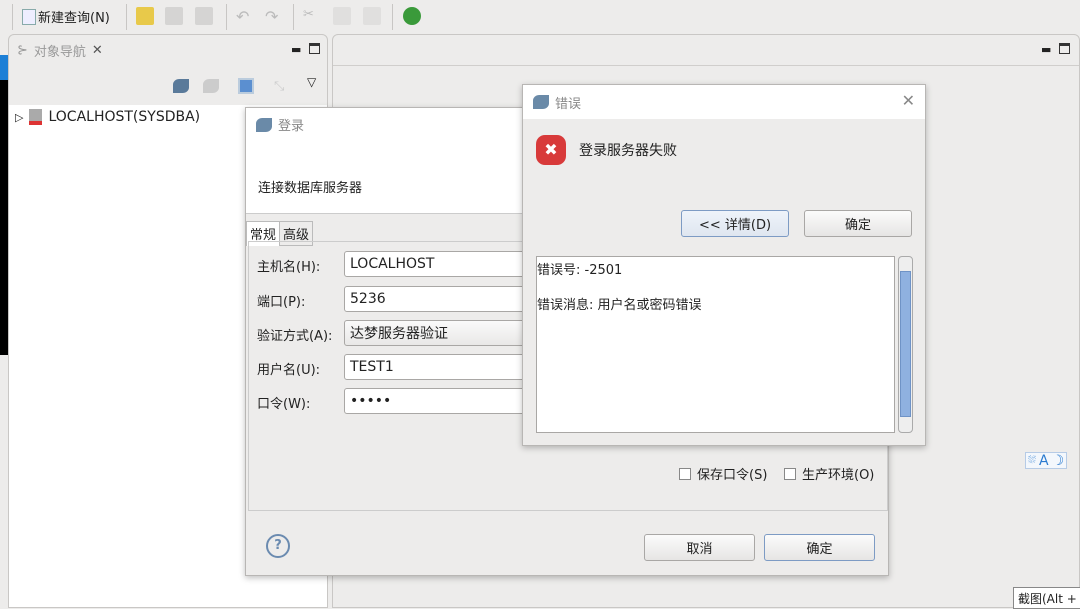  Describe the element at coordinates (278, 546) in the screenshot. I see `help-icon: ?` at that location.